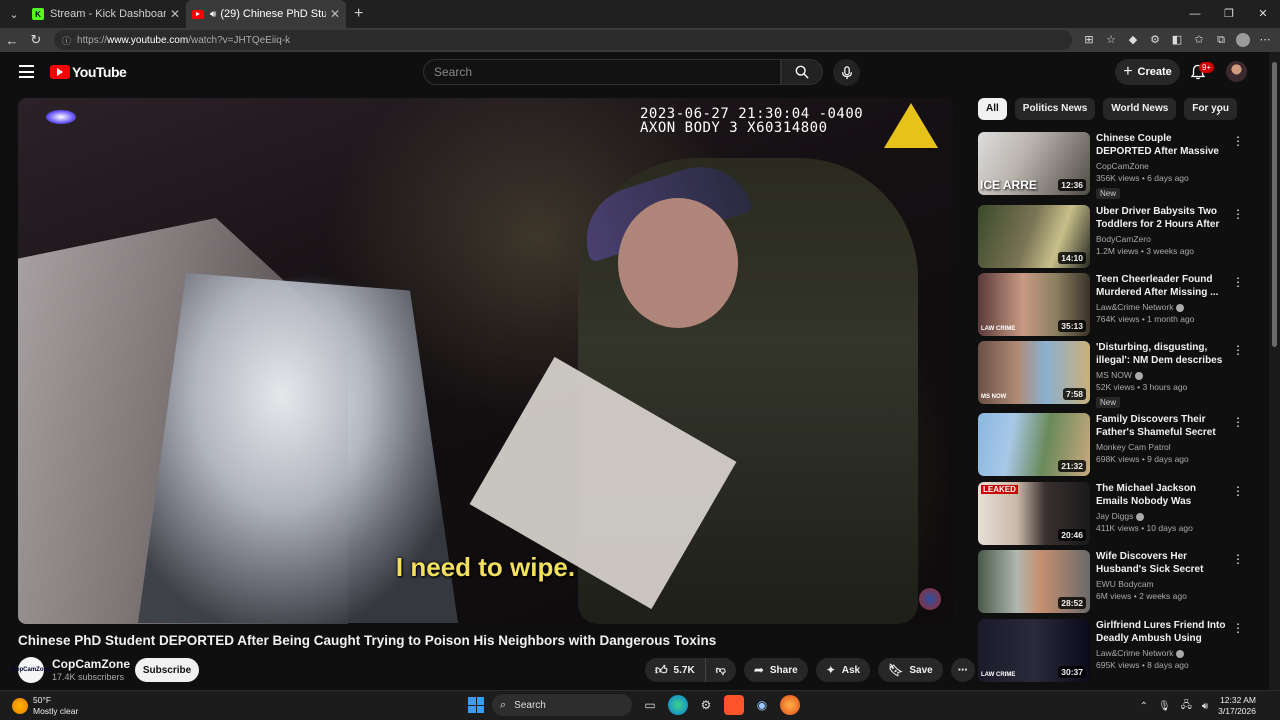 This screenshot has width=1280, height=720. Describe the element at coordinates (1236, 71) in the screenshot. I see `account-avatar` at that location.